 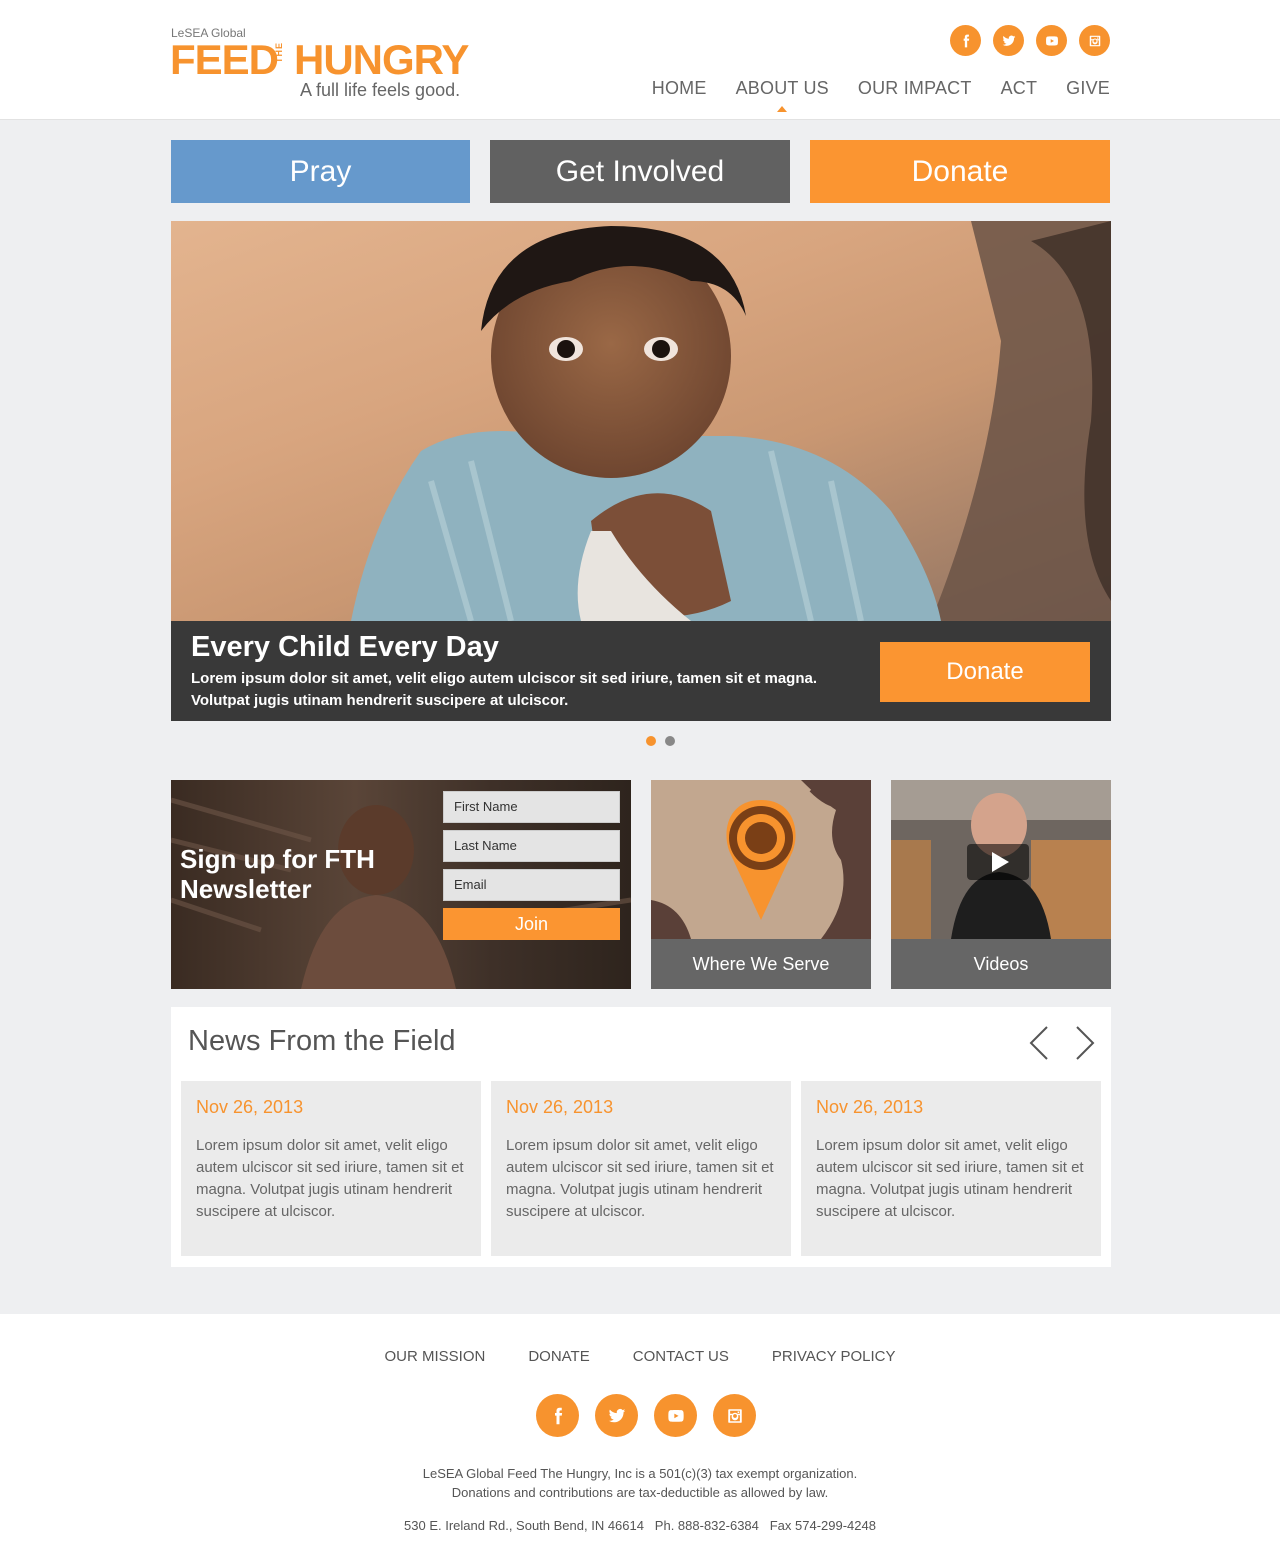 What do you see at coordinates (531, 846) in the screenshot?
I see `last-name-input: Last Name` at bounding box center [531, 846].